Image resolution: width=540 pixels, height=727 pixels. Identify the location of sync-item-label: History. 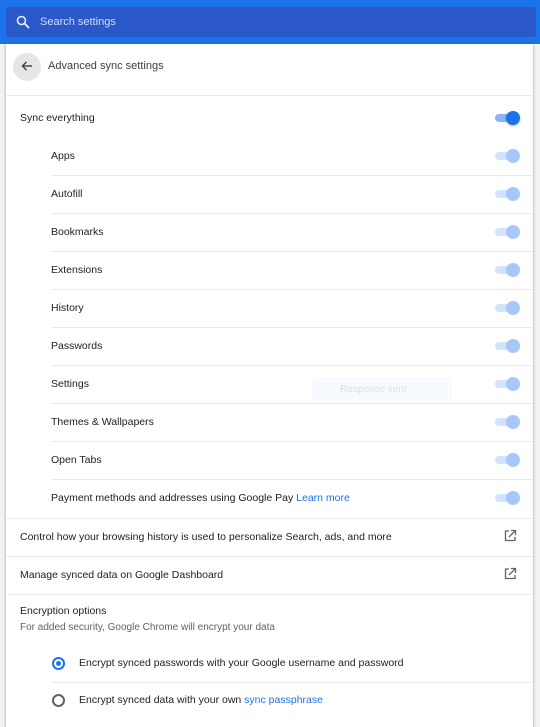
(67, 308).